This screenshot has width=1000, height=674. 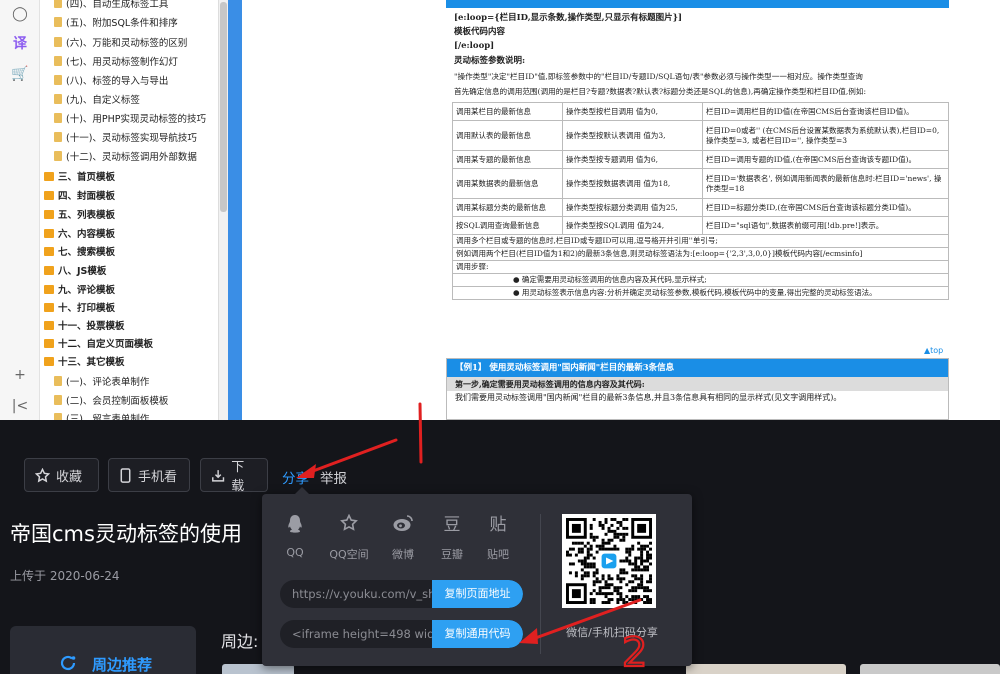 I want to click on doc-tree-item: (八)、标签的导入与导出, so click(x=111, y=82).